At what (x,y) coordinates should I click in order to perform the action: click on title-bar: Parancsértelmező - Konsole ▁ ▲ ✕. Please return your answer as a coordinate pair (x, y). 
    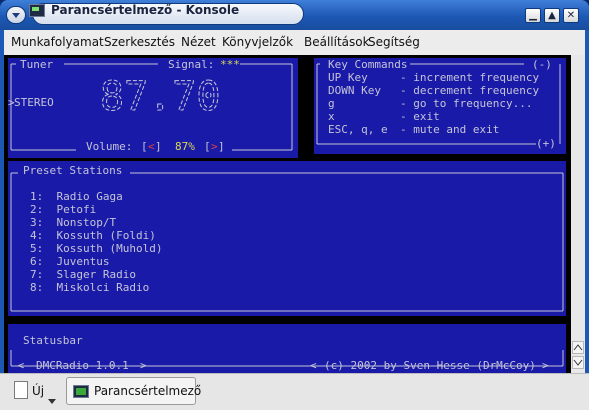
    Looking at the image, I should click on (294, 15).